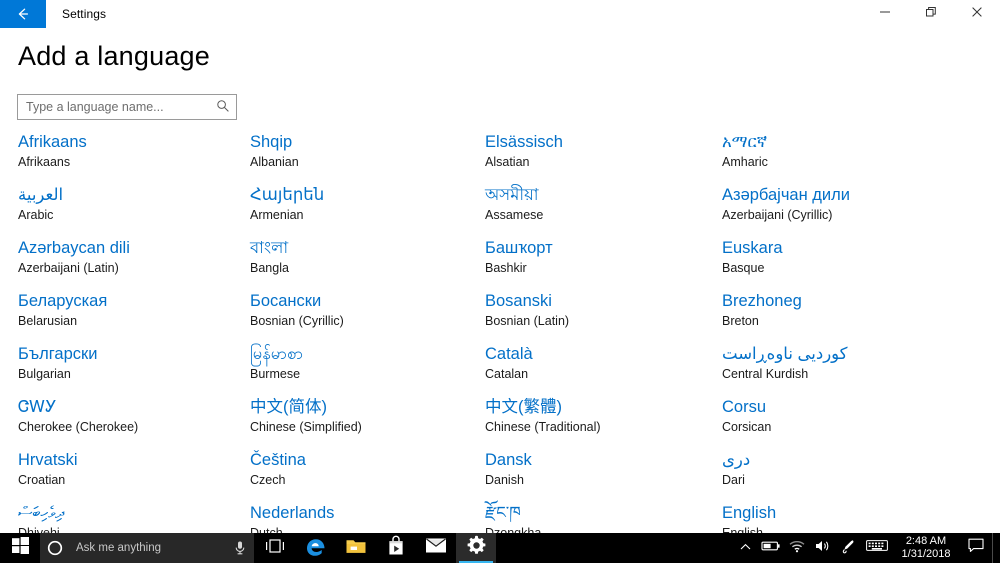 Image resolution: width=1000 pixels, height=563 pixels. Describe the element at coordinates (861, 262) in the screenshot. I see `language-item: Euskara Basque` at that location.